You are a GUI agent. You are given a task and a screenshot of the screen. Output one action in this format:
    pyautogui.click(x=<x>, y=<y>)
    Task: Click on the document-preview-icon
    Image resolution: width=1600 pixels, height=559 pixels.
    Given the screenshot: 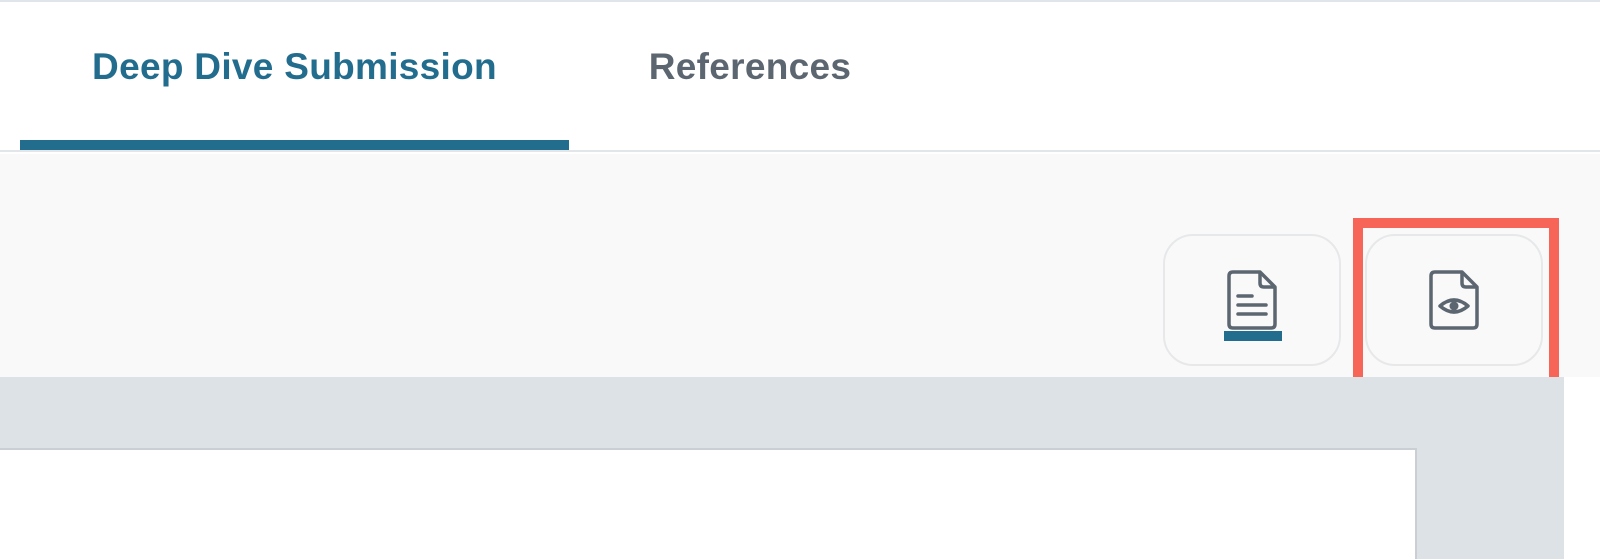 What is the action you would take?
    pyautogui.click(x=1454, y=300)
    